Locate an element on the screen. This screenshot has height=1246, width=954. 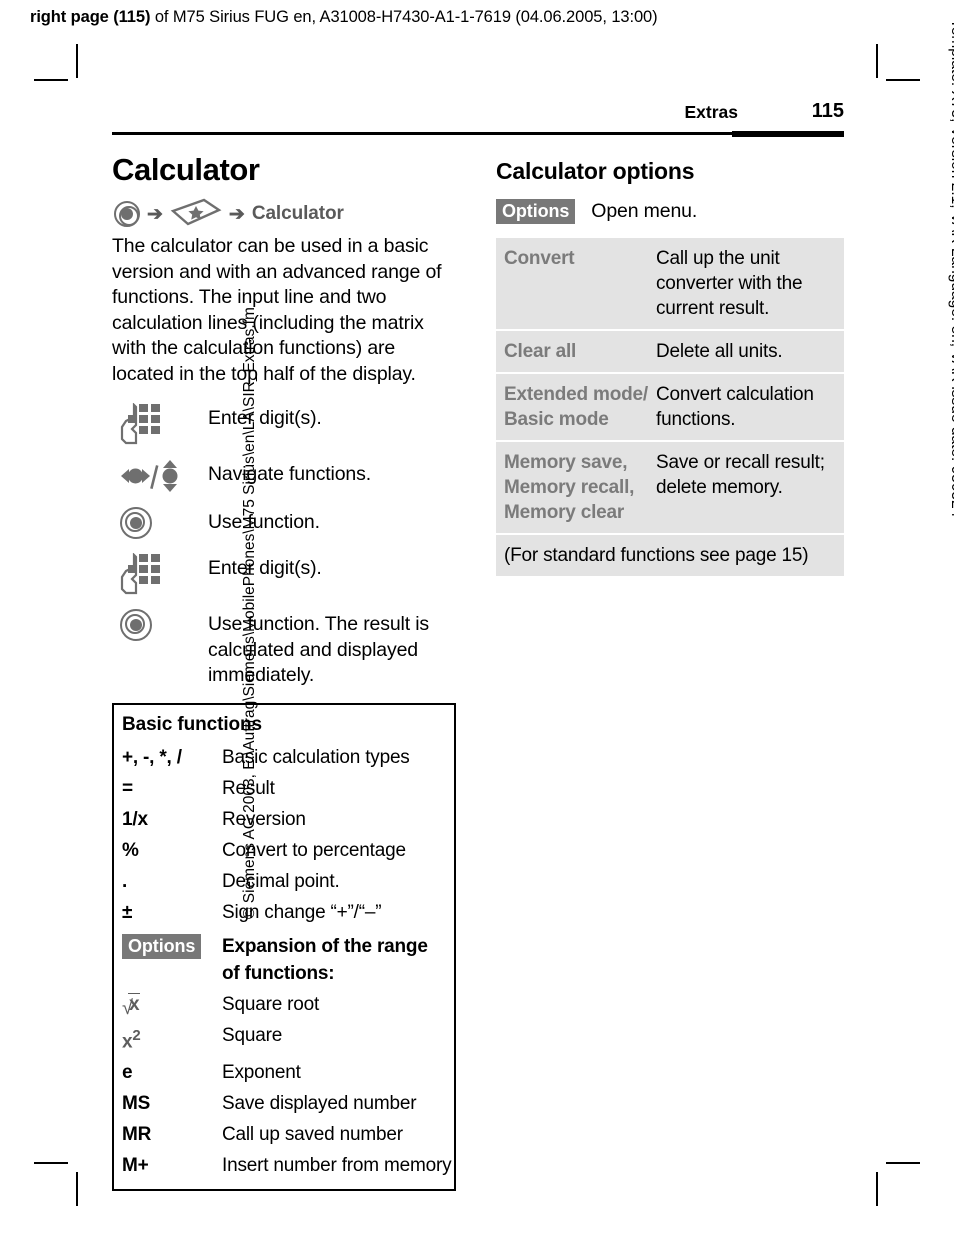
table-row: . Decimal point. is located at coordinates (284, 881).